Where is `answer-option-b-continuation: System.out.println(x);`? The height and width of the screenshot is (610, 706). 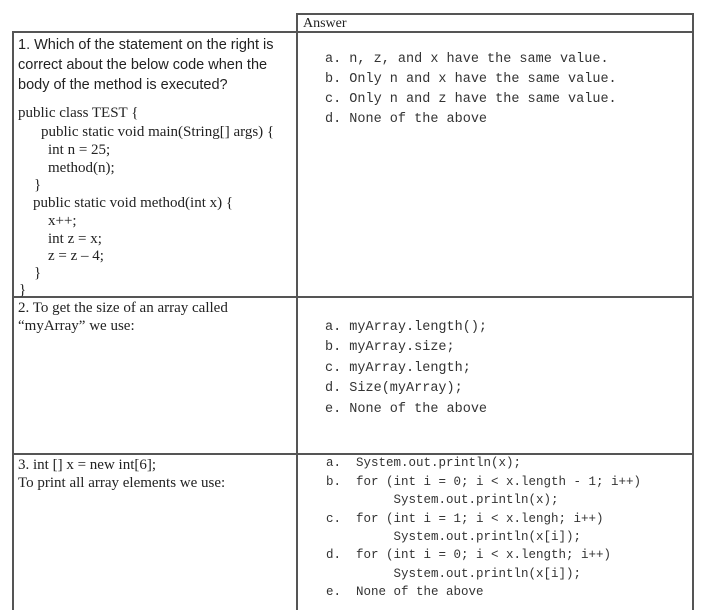 answer-option-b-continuation: System.out.println(x); is located at coordinates (442, 500).